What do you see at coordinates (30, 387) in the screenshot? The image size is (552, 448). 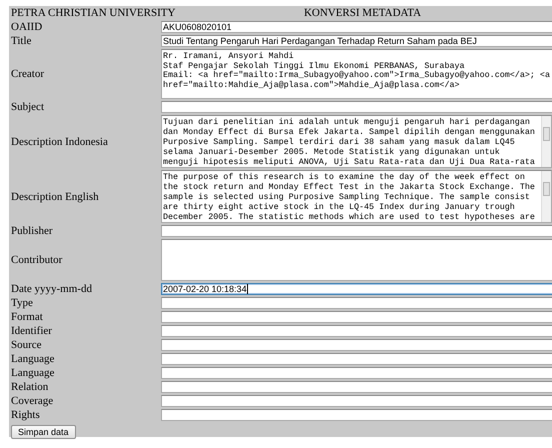 I see `field-label: Relation` at bounding box center [30, 387].